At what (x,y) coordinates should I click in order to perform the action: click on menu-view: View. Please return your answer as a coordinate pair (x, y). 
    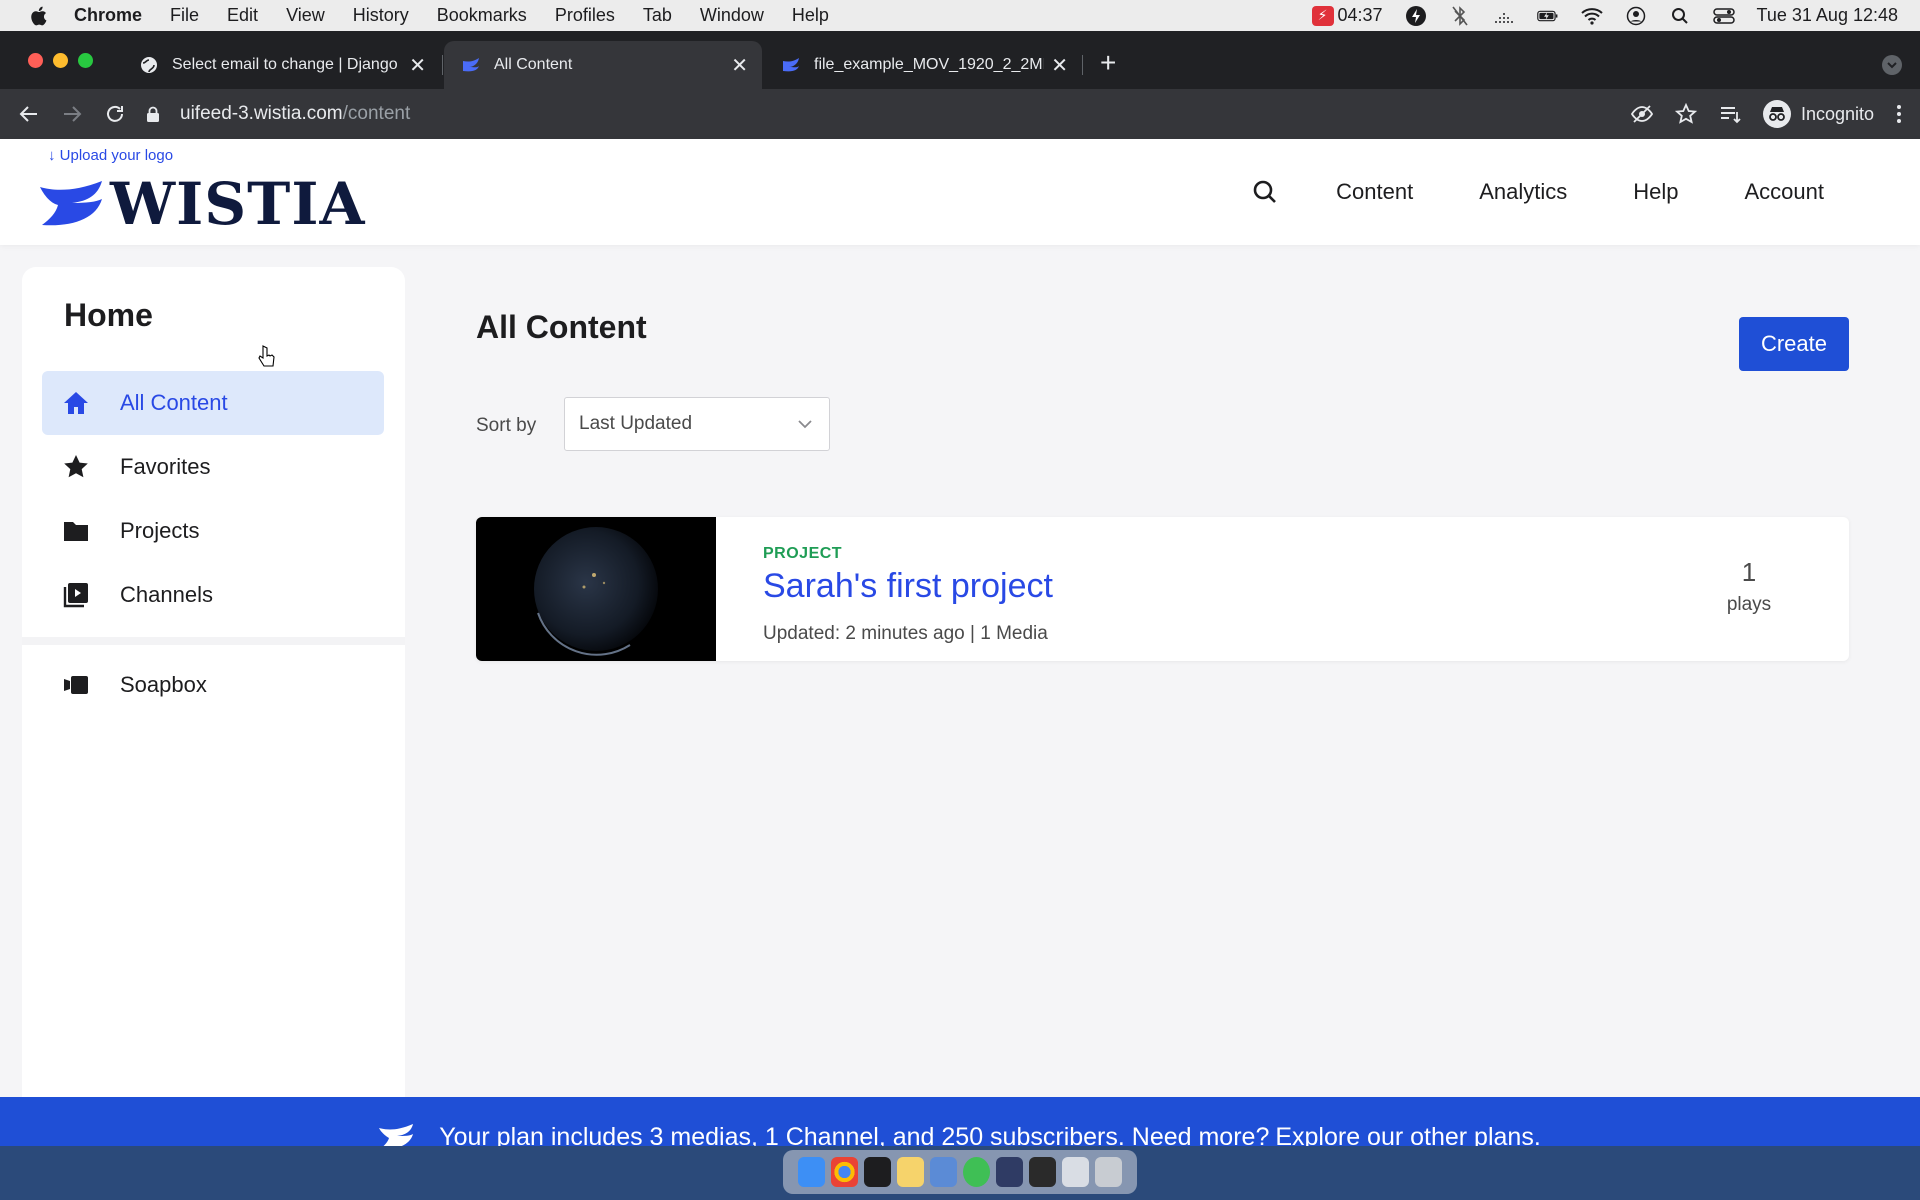
    Looking at the image, I should click on (305, 15).